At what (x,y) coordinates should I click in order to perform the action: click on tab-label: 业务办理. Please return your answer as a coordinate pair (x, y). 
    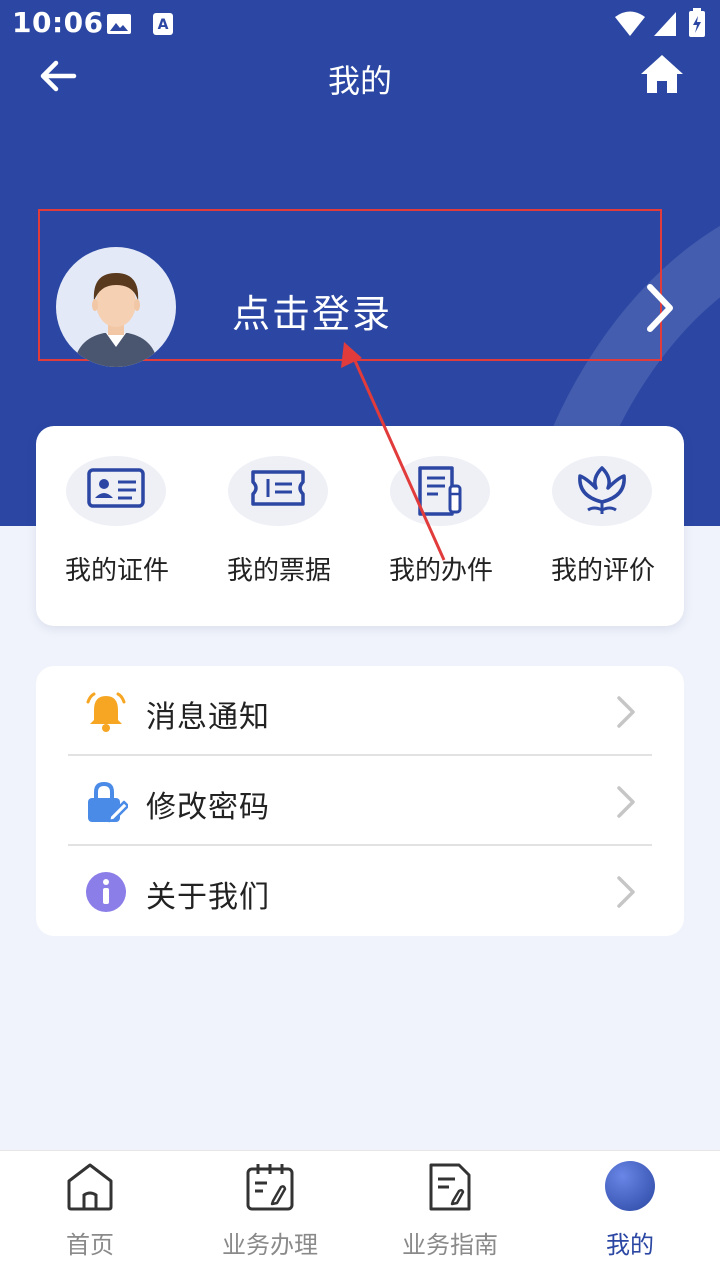
    Looking at the image, I should click on (270, 1245).